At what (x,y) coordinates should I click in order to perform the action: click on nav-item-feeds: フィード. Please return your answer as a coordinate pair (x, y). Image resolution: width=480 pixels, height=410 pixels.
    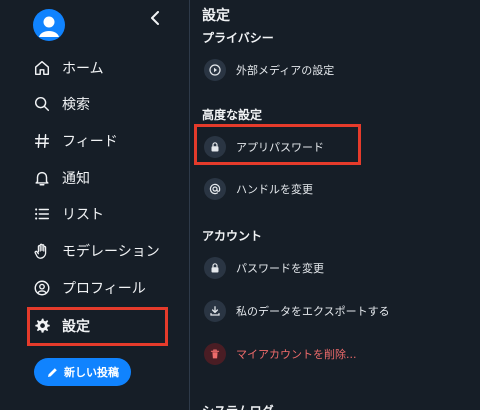
    Looking at the image, I should click on (107, 141).